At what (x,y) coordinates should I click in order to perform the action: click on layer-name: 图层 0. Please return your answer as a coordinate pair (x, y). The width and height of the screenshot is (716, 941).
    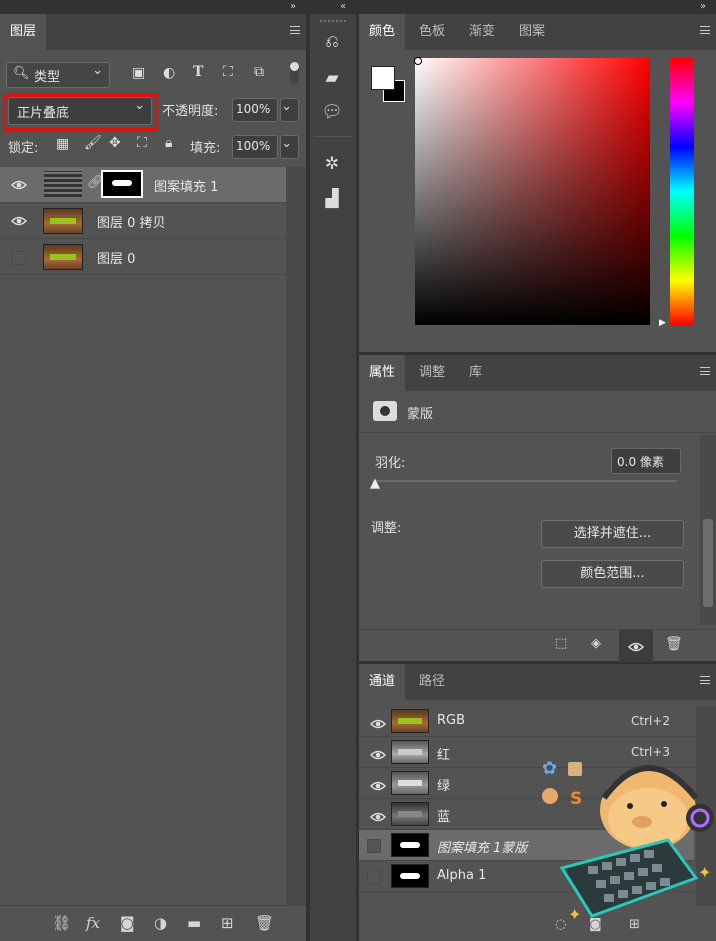
    Looking at the image, I should click on (116, 259).